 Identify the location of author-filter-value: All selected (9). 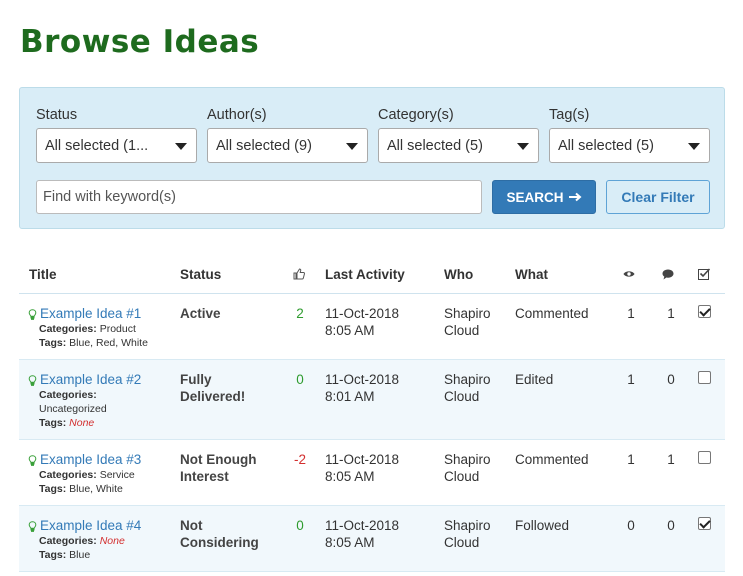
(264, 146).